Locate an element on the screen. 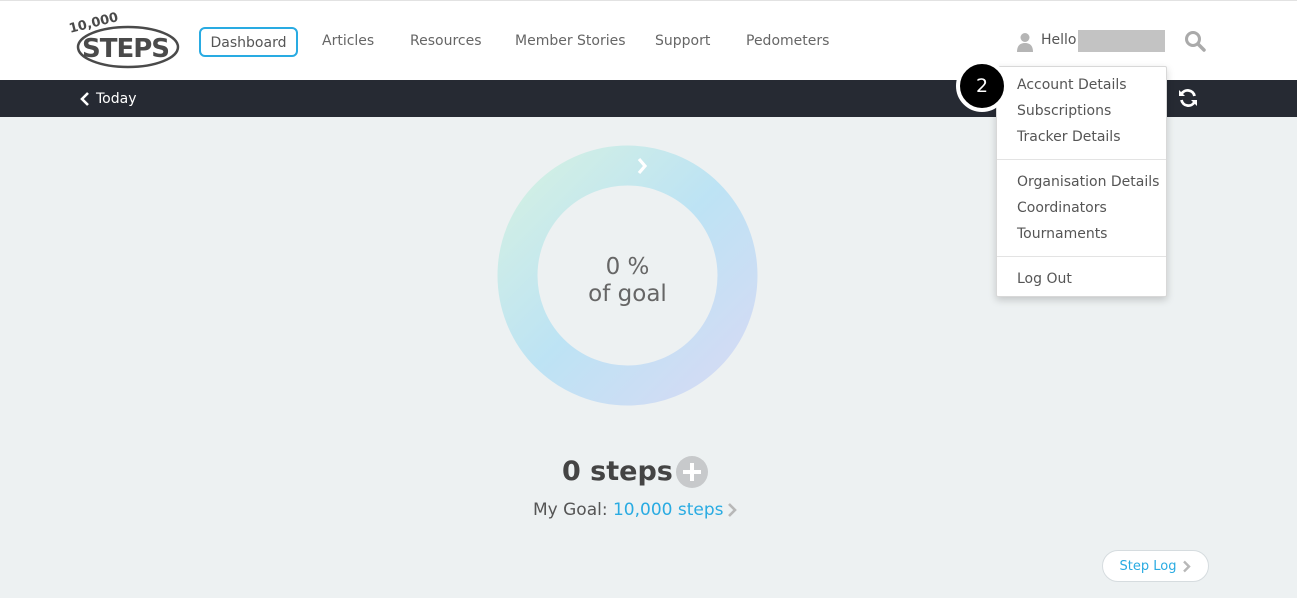 This screenshot has width=1297, height=598. menu-coordinators: Coordinators is located at coordinates (1062, 208).